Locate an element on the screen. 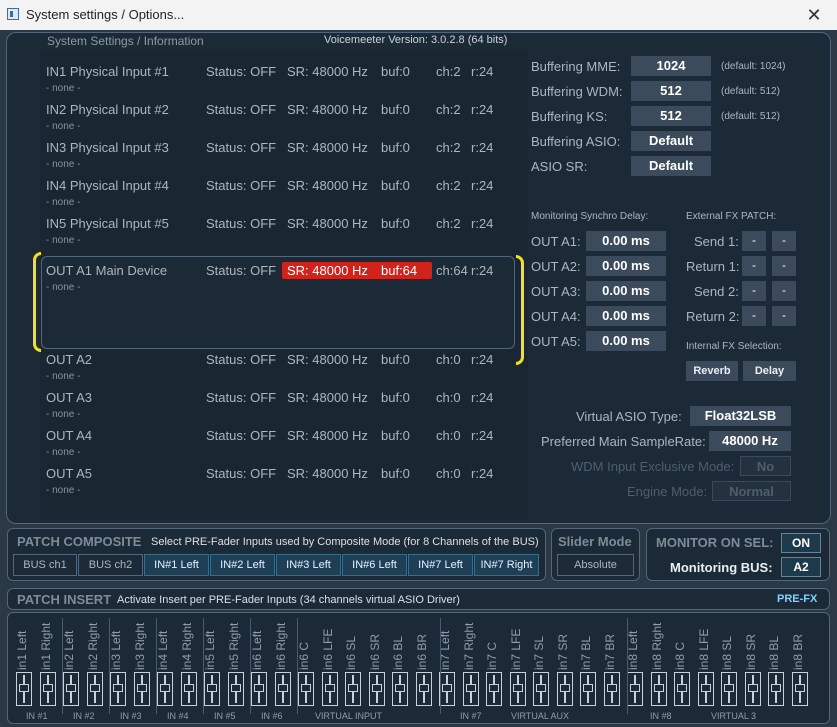  slider-mode-button: Absolute is located at coordinates (595, 565).